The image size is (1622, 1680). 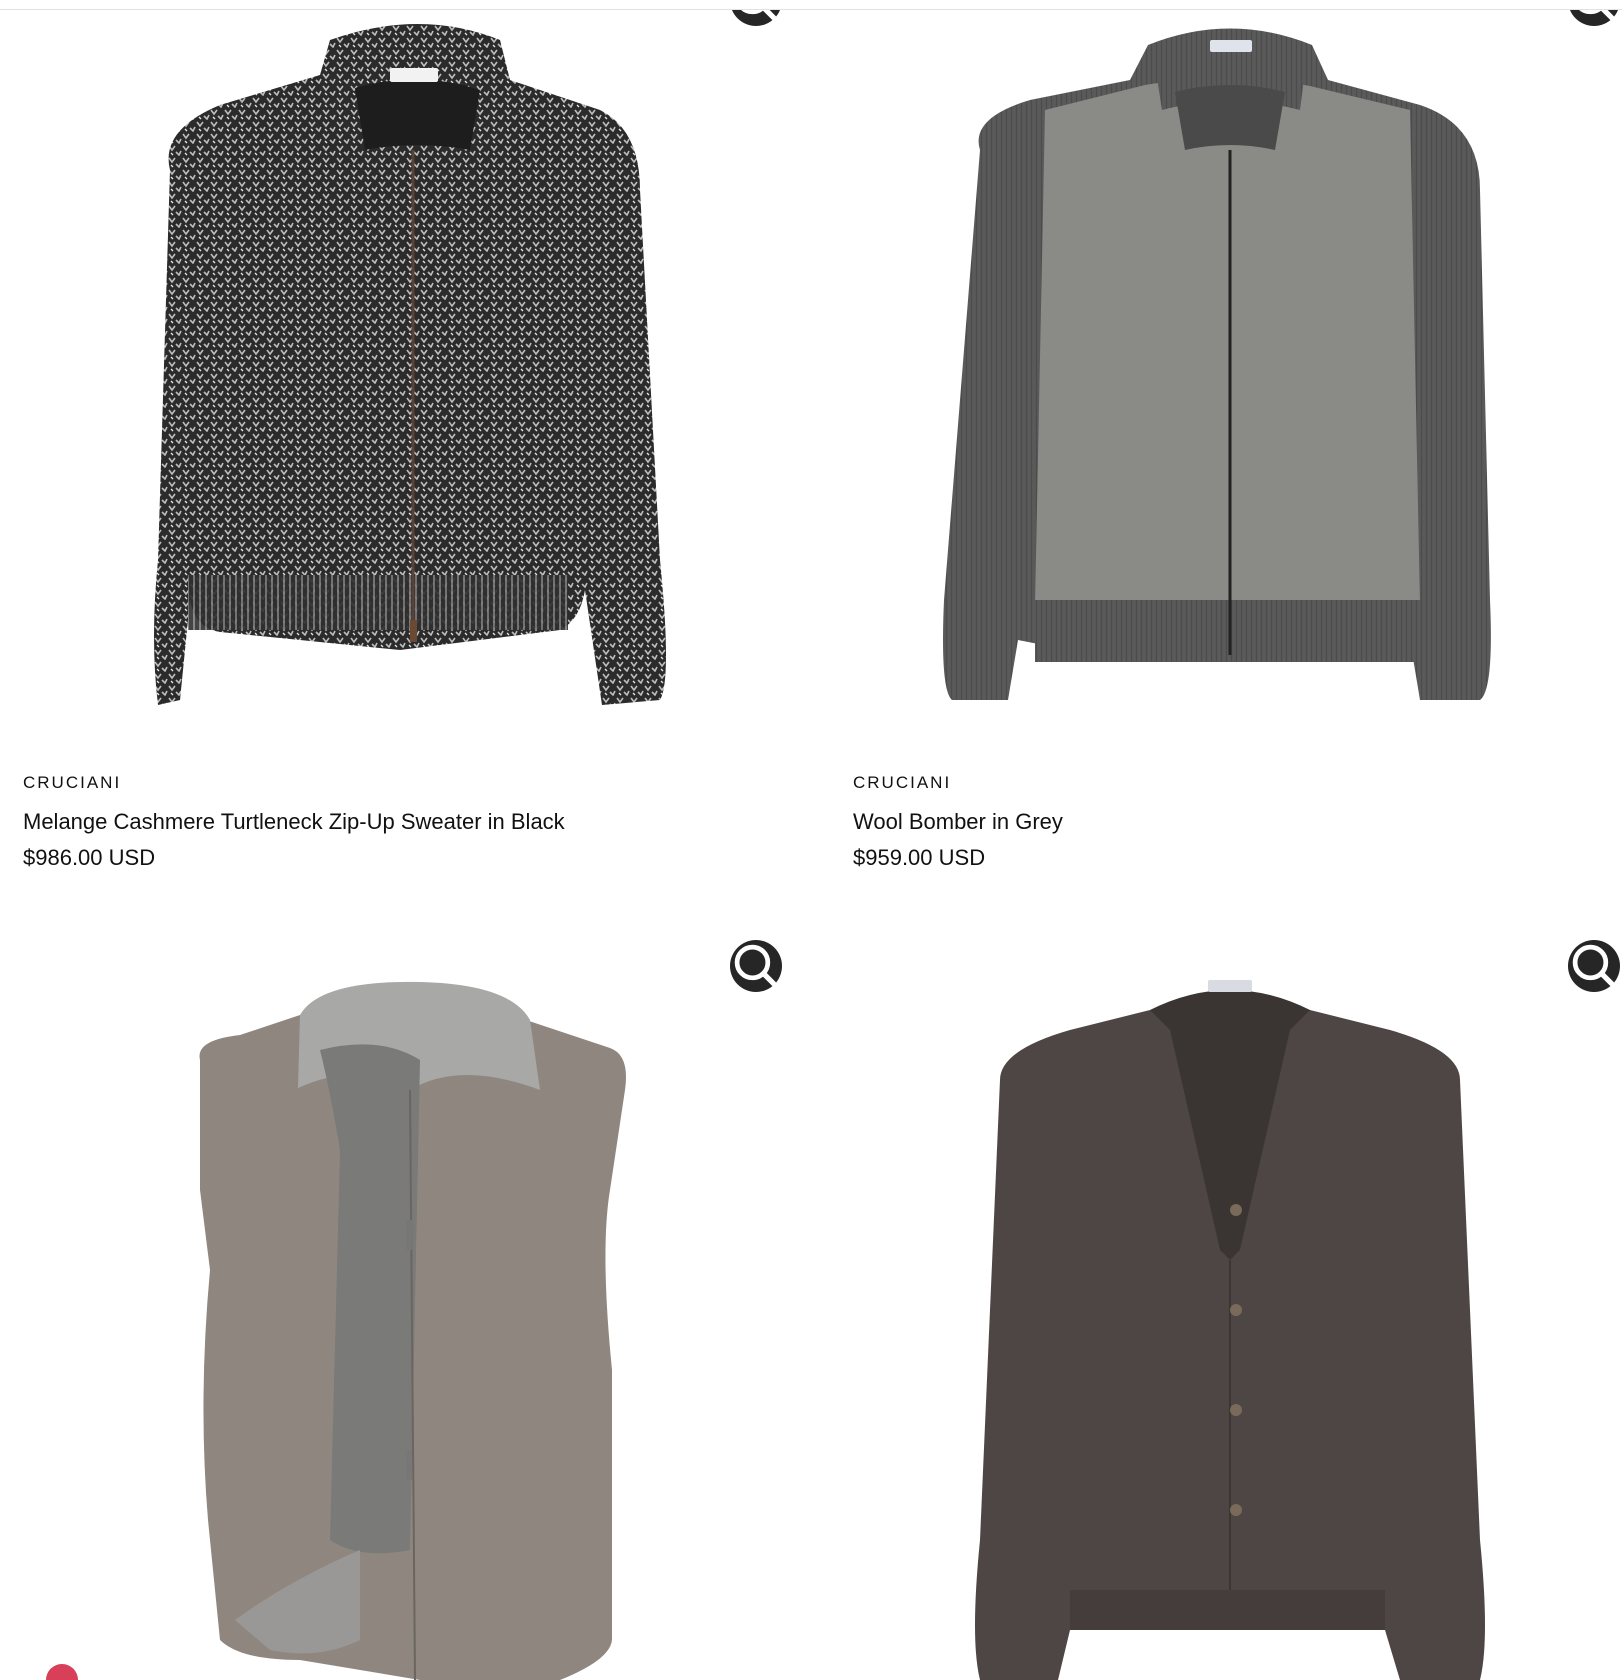 I want to click on product-price: $986.00 USD, so click(x=89, y=857).